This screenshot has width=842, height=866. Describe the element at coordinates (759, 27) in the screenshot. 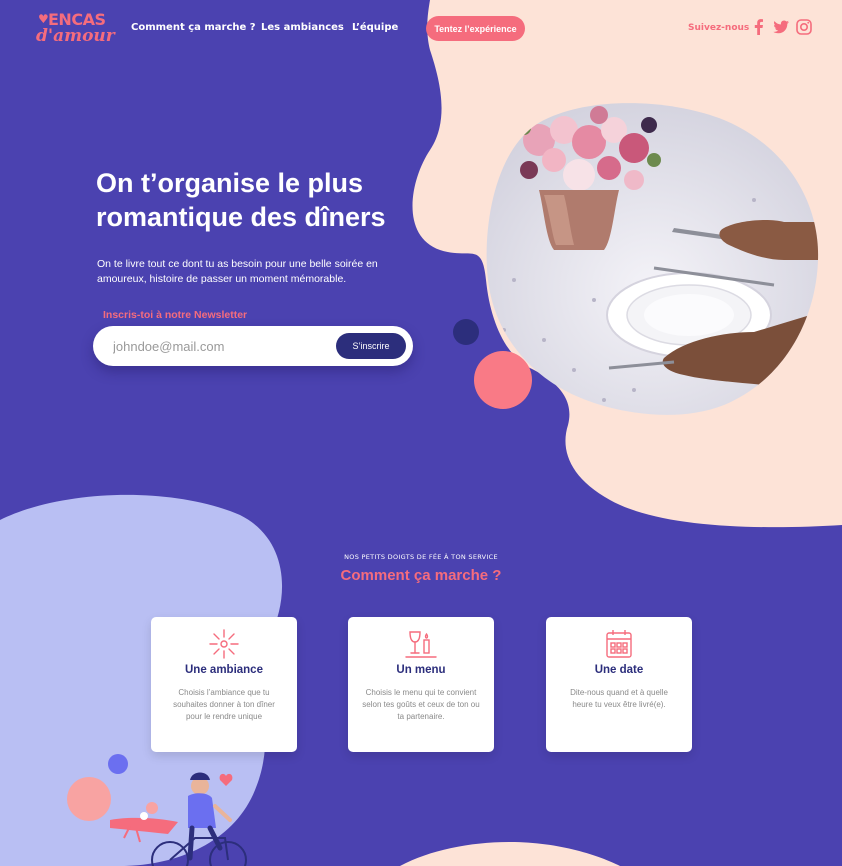

I see `facebook-icon` at that location.